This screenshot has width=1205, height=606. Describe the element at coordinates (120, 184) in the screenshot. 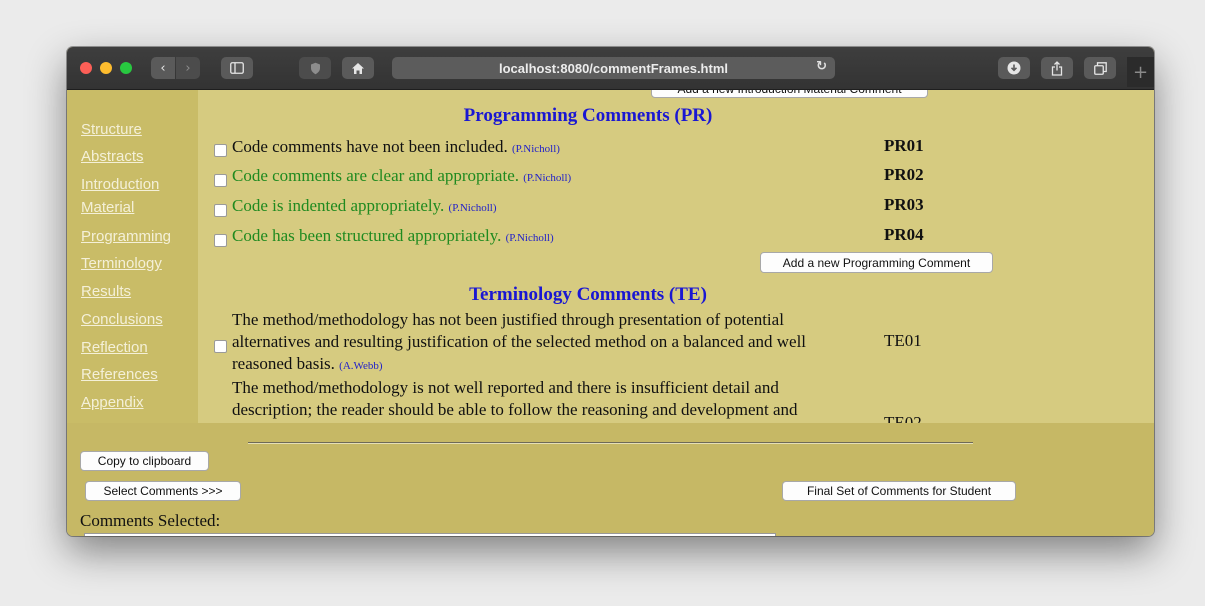

I see `nav-link-introduction: Introduction` at that location.